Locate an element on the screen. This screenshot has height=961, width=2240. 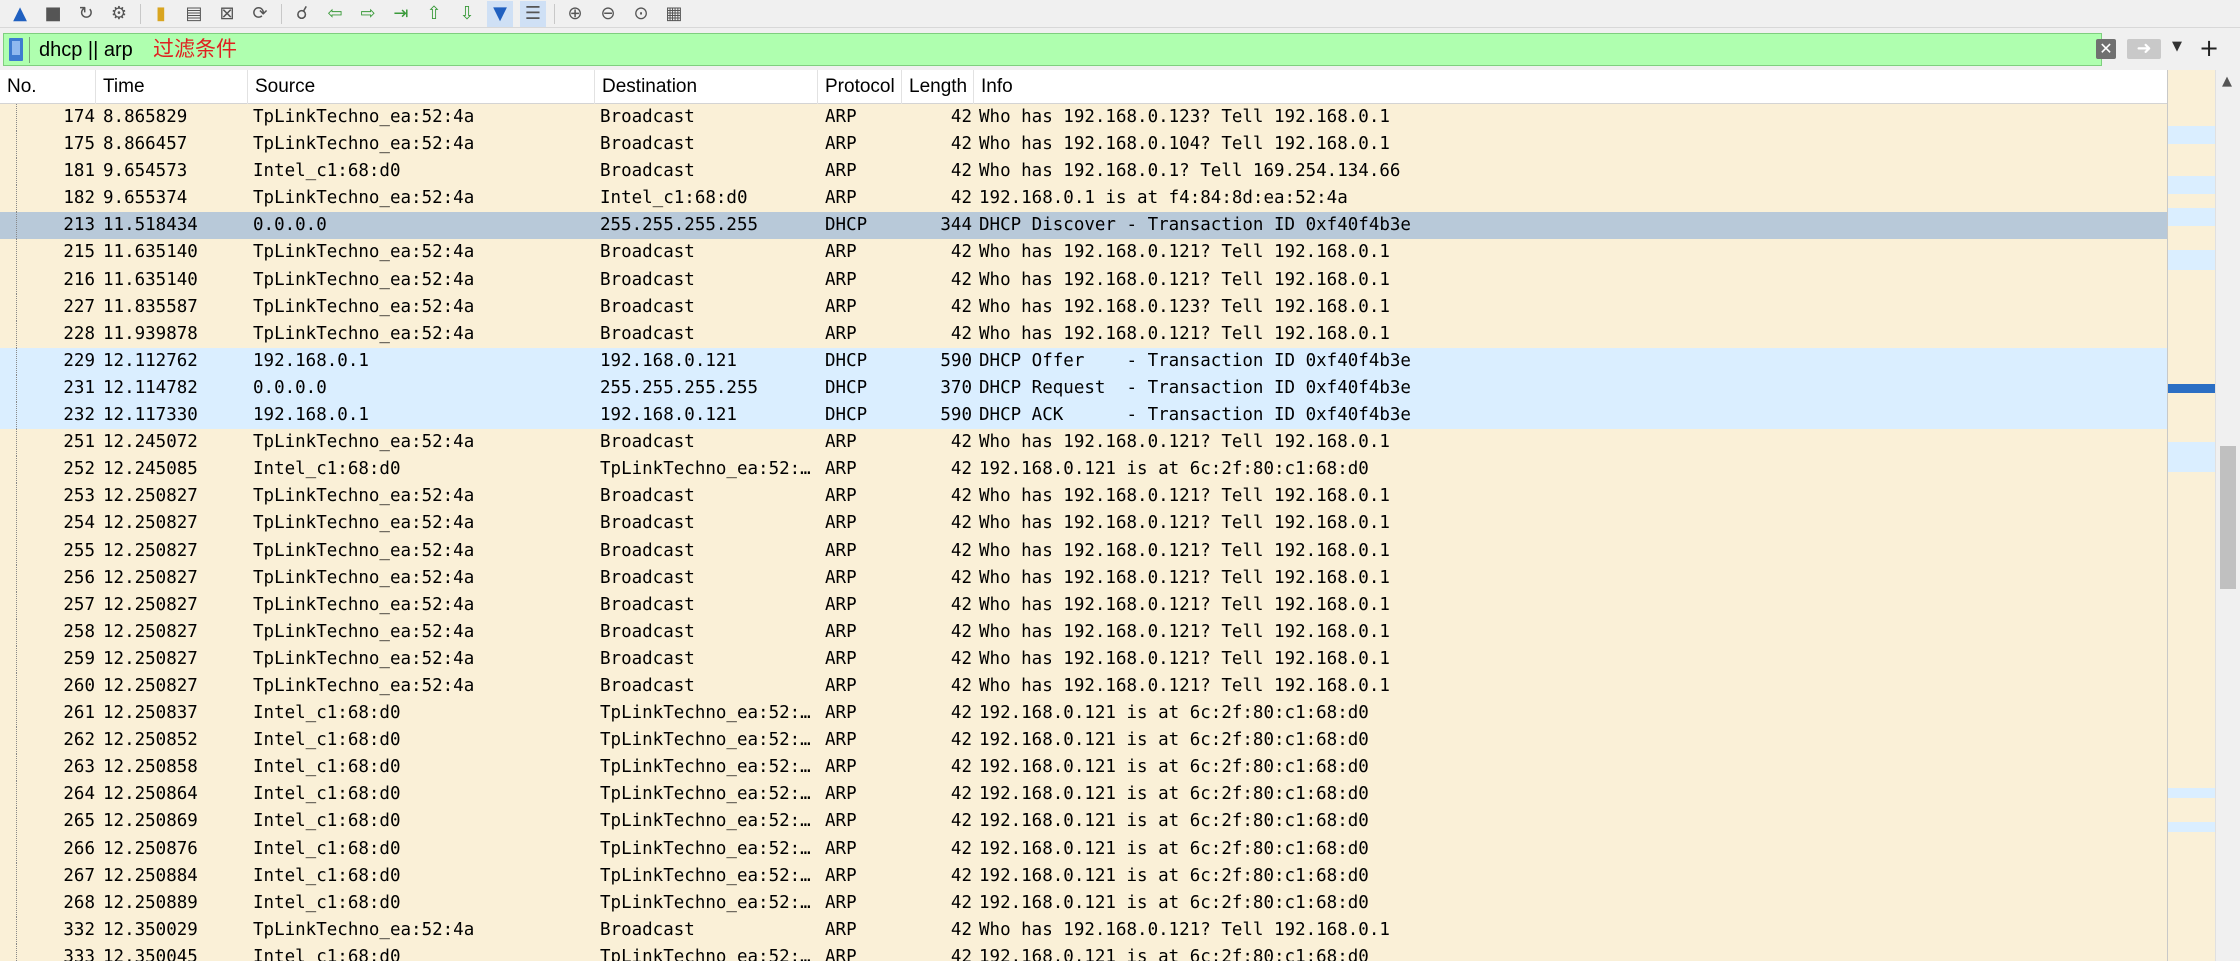
packet-cell-info: Who has 192.168.0.104? Tell 192.168.0.1 is located at coordinates (1184, 144).